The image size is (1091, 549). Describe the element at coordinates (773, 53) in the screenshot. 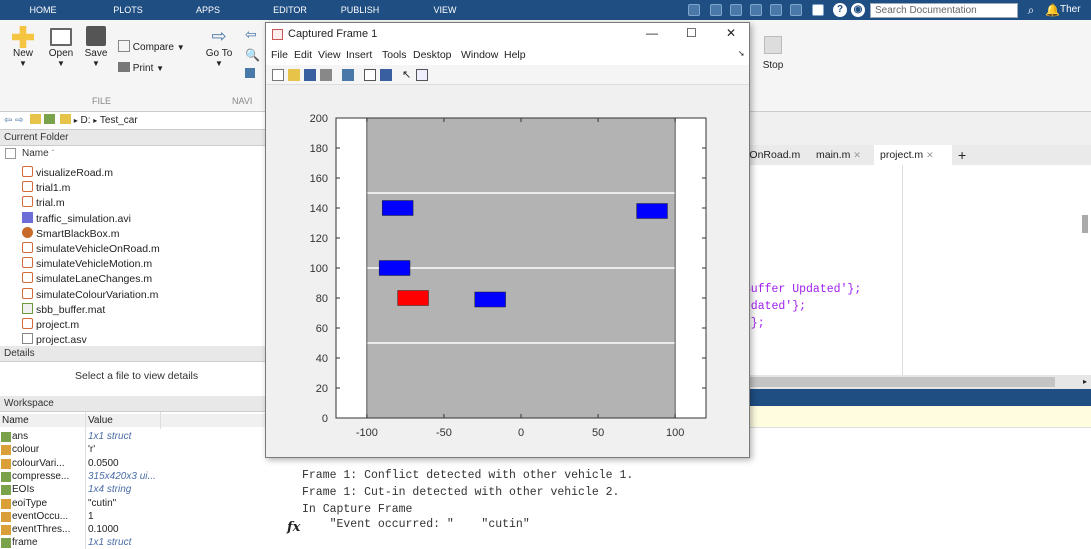

I see `stop-button: Stop` at that location.